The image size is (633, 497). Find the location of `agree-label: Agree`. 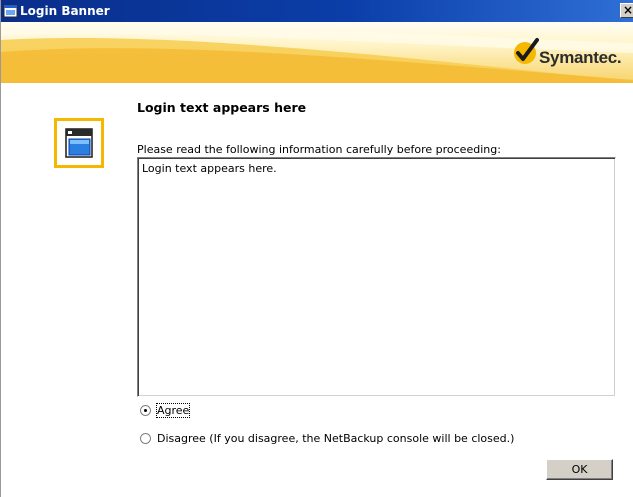

agree-label: Agree is located at coordinates (173, 410).